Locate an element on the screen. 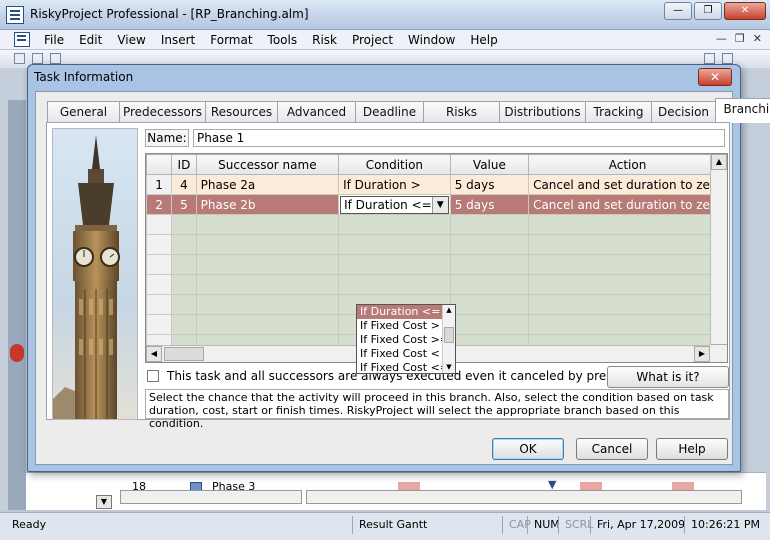  toolbar-extra2-icon is located at coordinates (727, 58).